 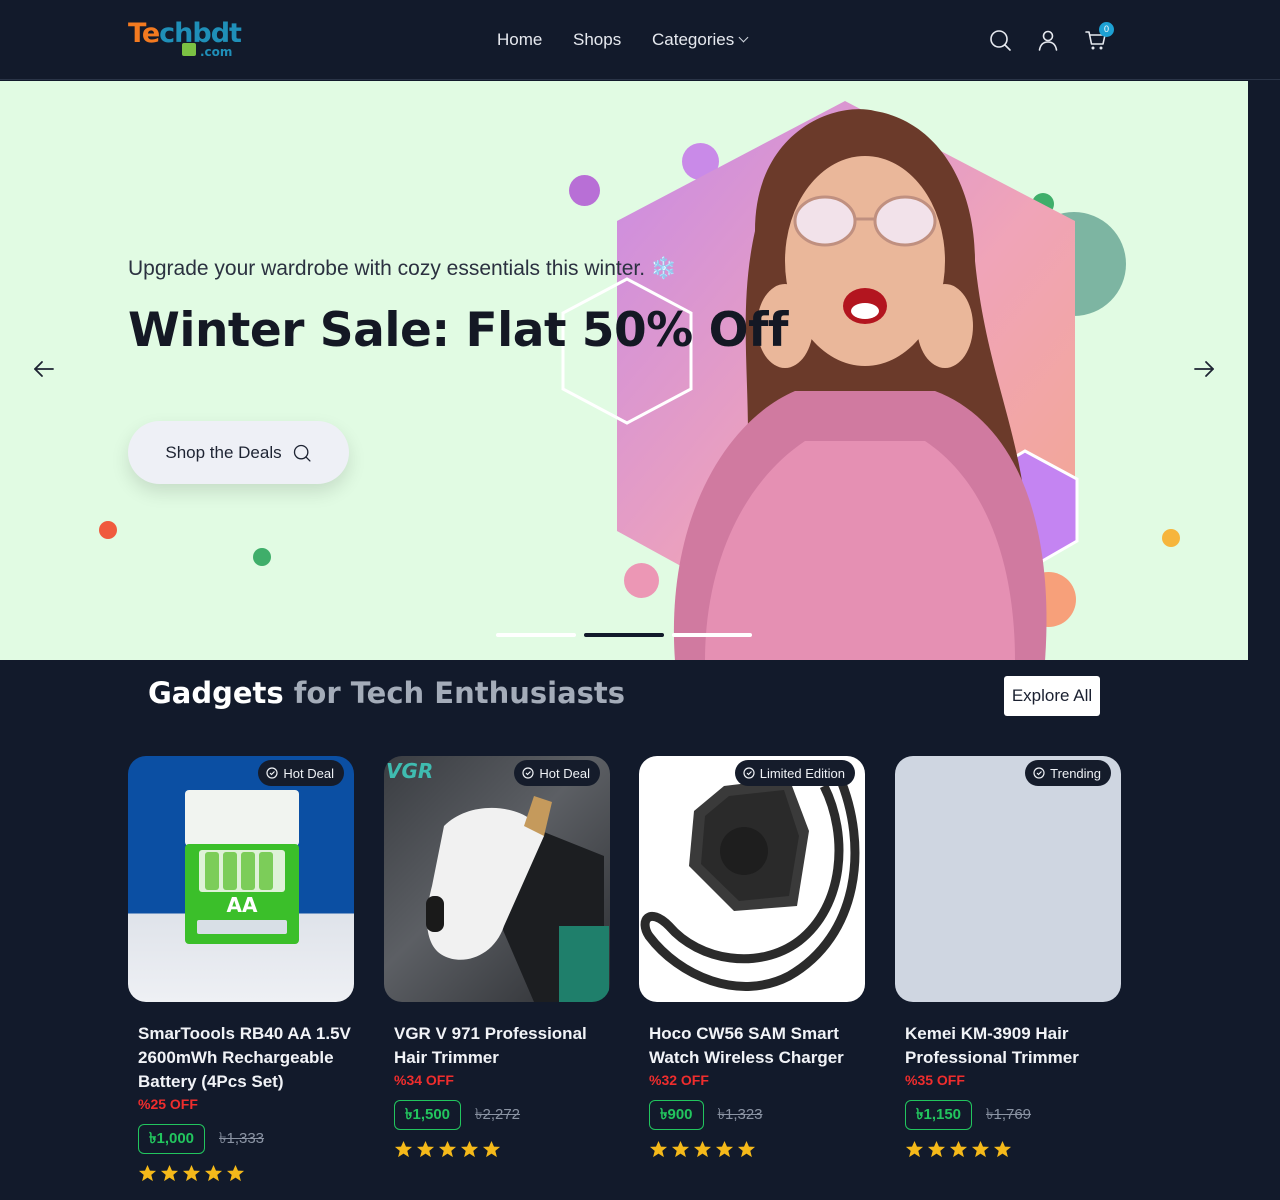 What do you see at coordinates (802, 773) in the screenshot?
I see `product-badge-label: Limited Edition` at bounding box center [802, 773].